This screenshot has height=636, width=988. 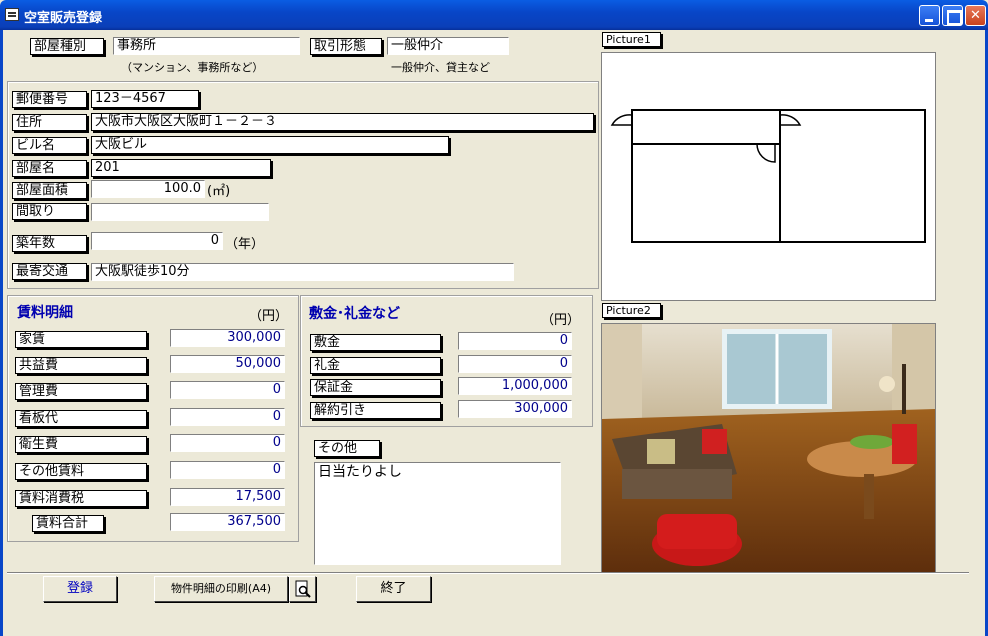 I want to click on rent-item-label: その他賃料, so click(x=81, y=471).